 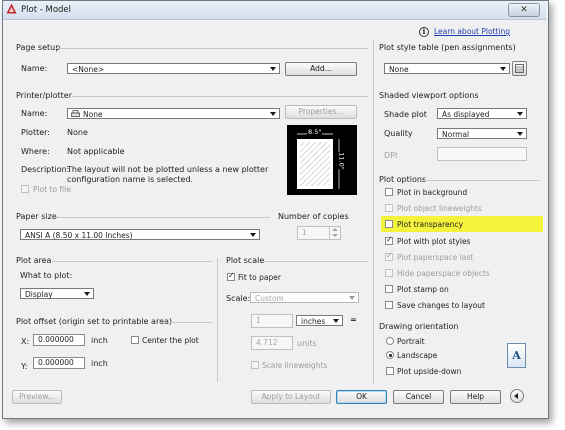 I want to click on what-to-plot-label: What to plot:, so click(x=46, y=275).